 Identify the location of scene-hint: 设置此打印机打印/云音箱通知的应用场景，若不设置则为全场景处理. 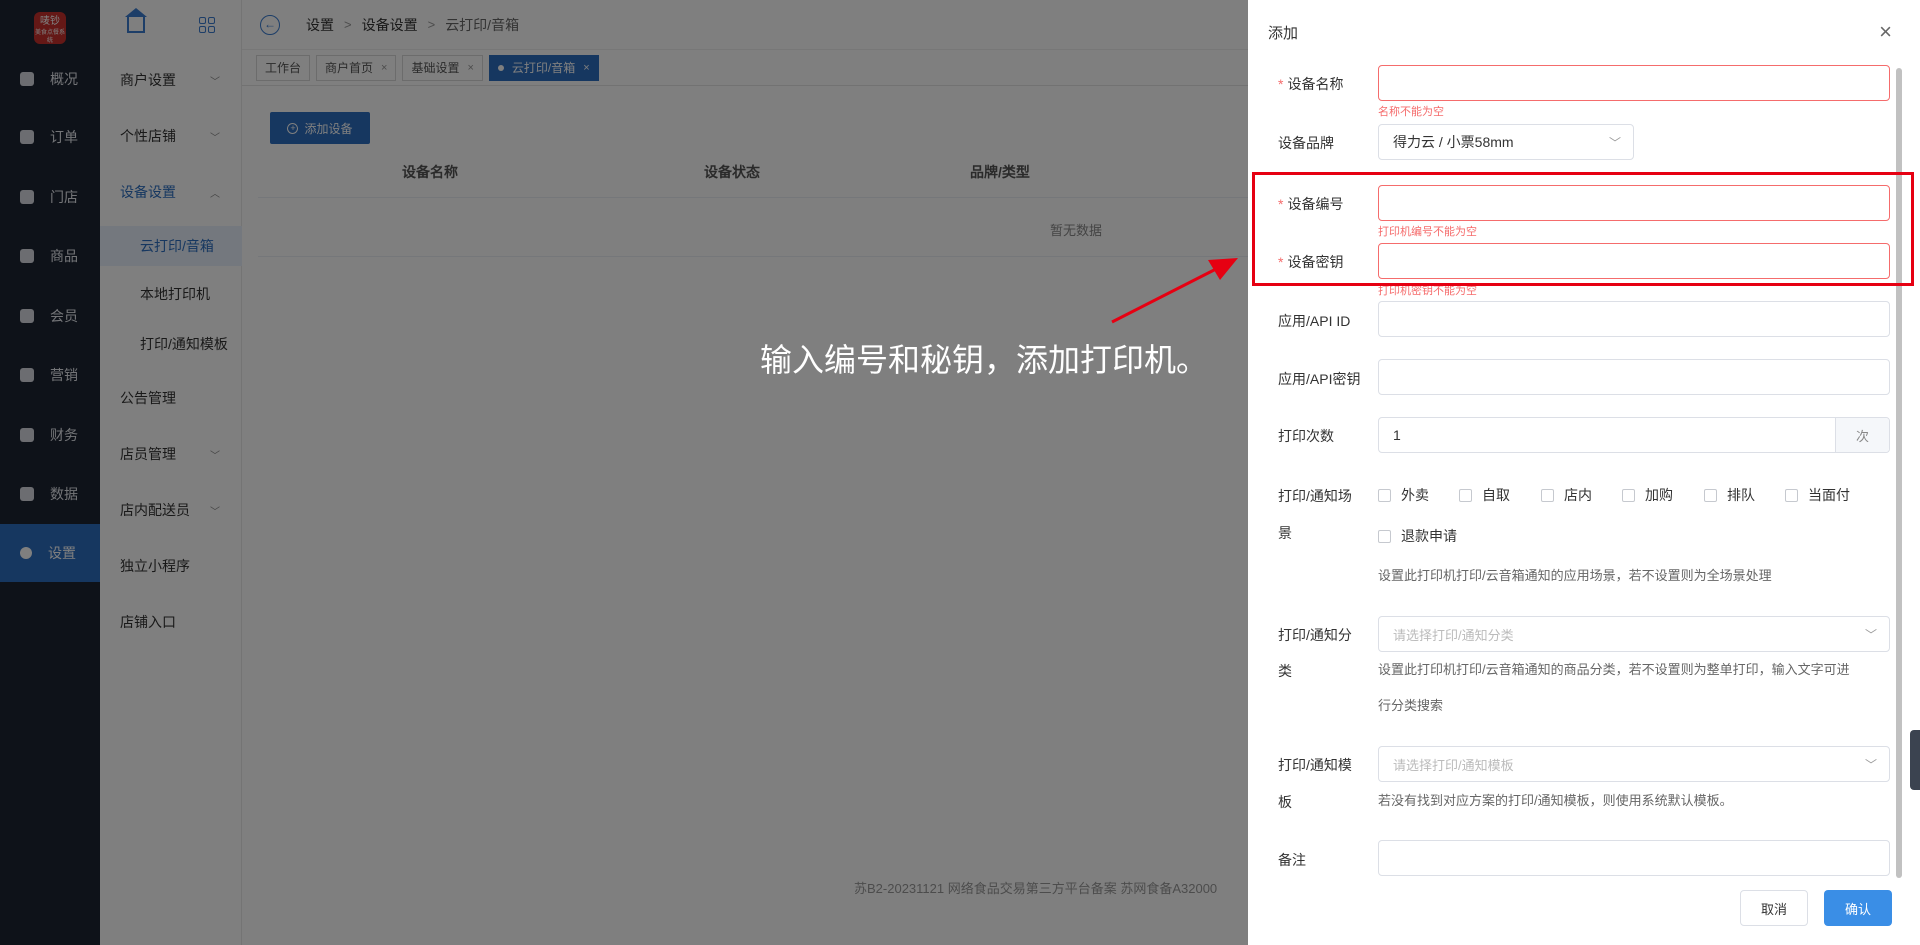
(1575, 575).